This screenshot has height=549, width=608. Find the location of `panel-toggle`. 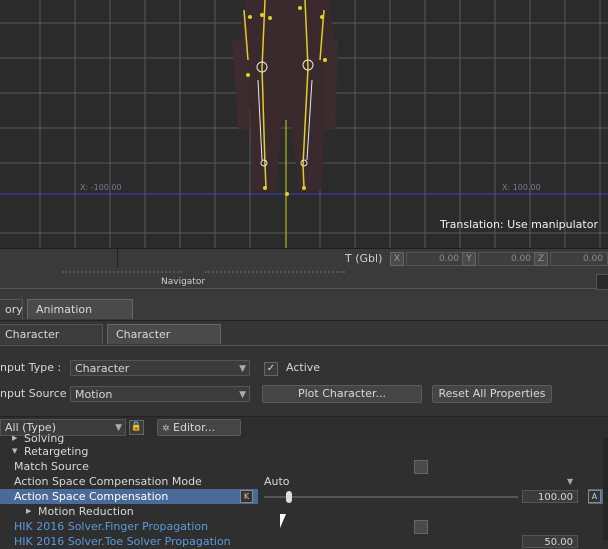

panel-toggle is located at coordinates (602, 282).